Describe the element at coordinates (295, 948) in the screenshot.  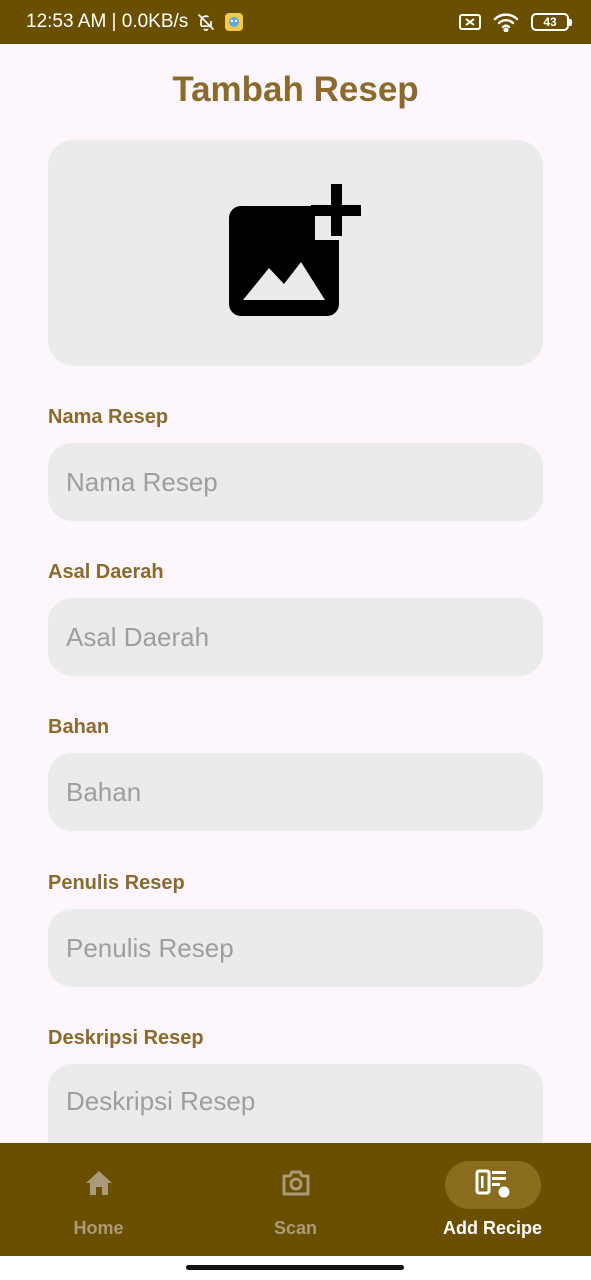
I see `penulis-resep-input` at that location.